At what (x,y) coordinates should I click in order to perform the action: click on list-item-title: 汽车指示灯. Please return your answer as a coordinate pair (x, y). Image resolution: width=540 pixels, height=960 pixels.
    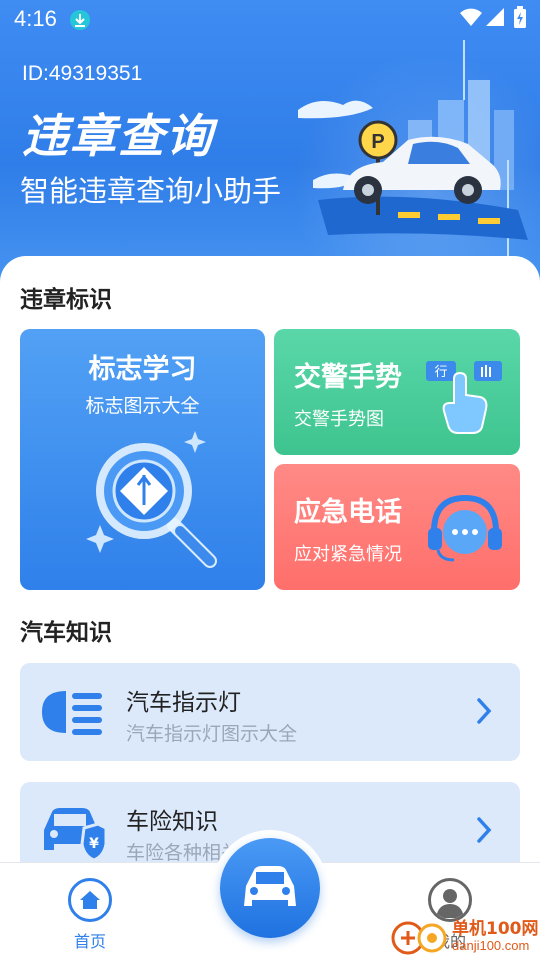
    Looking at the image, I should click on (183, 703).